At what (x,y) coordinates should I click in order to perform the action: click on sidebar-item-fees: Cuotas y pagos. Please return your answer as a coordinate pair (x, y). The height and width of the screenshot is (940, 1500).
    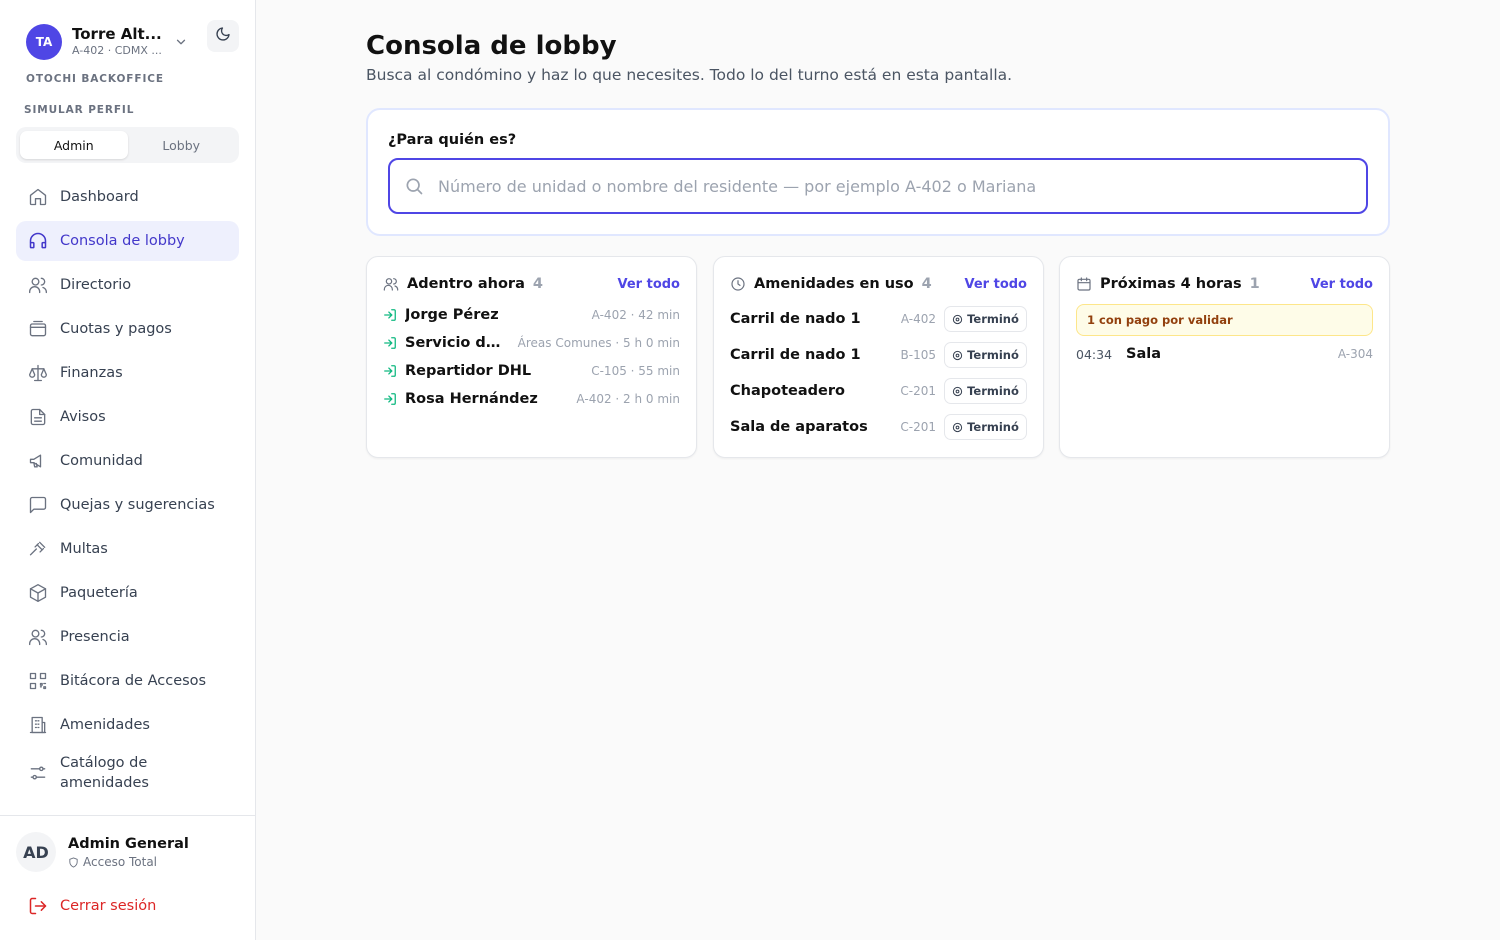
    Looking at the image, I should click on (127, 329).